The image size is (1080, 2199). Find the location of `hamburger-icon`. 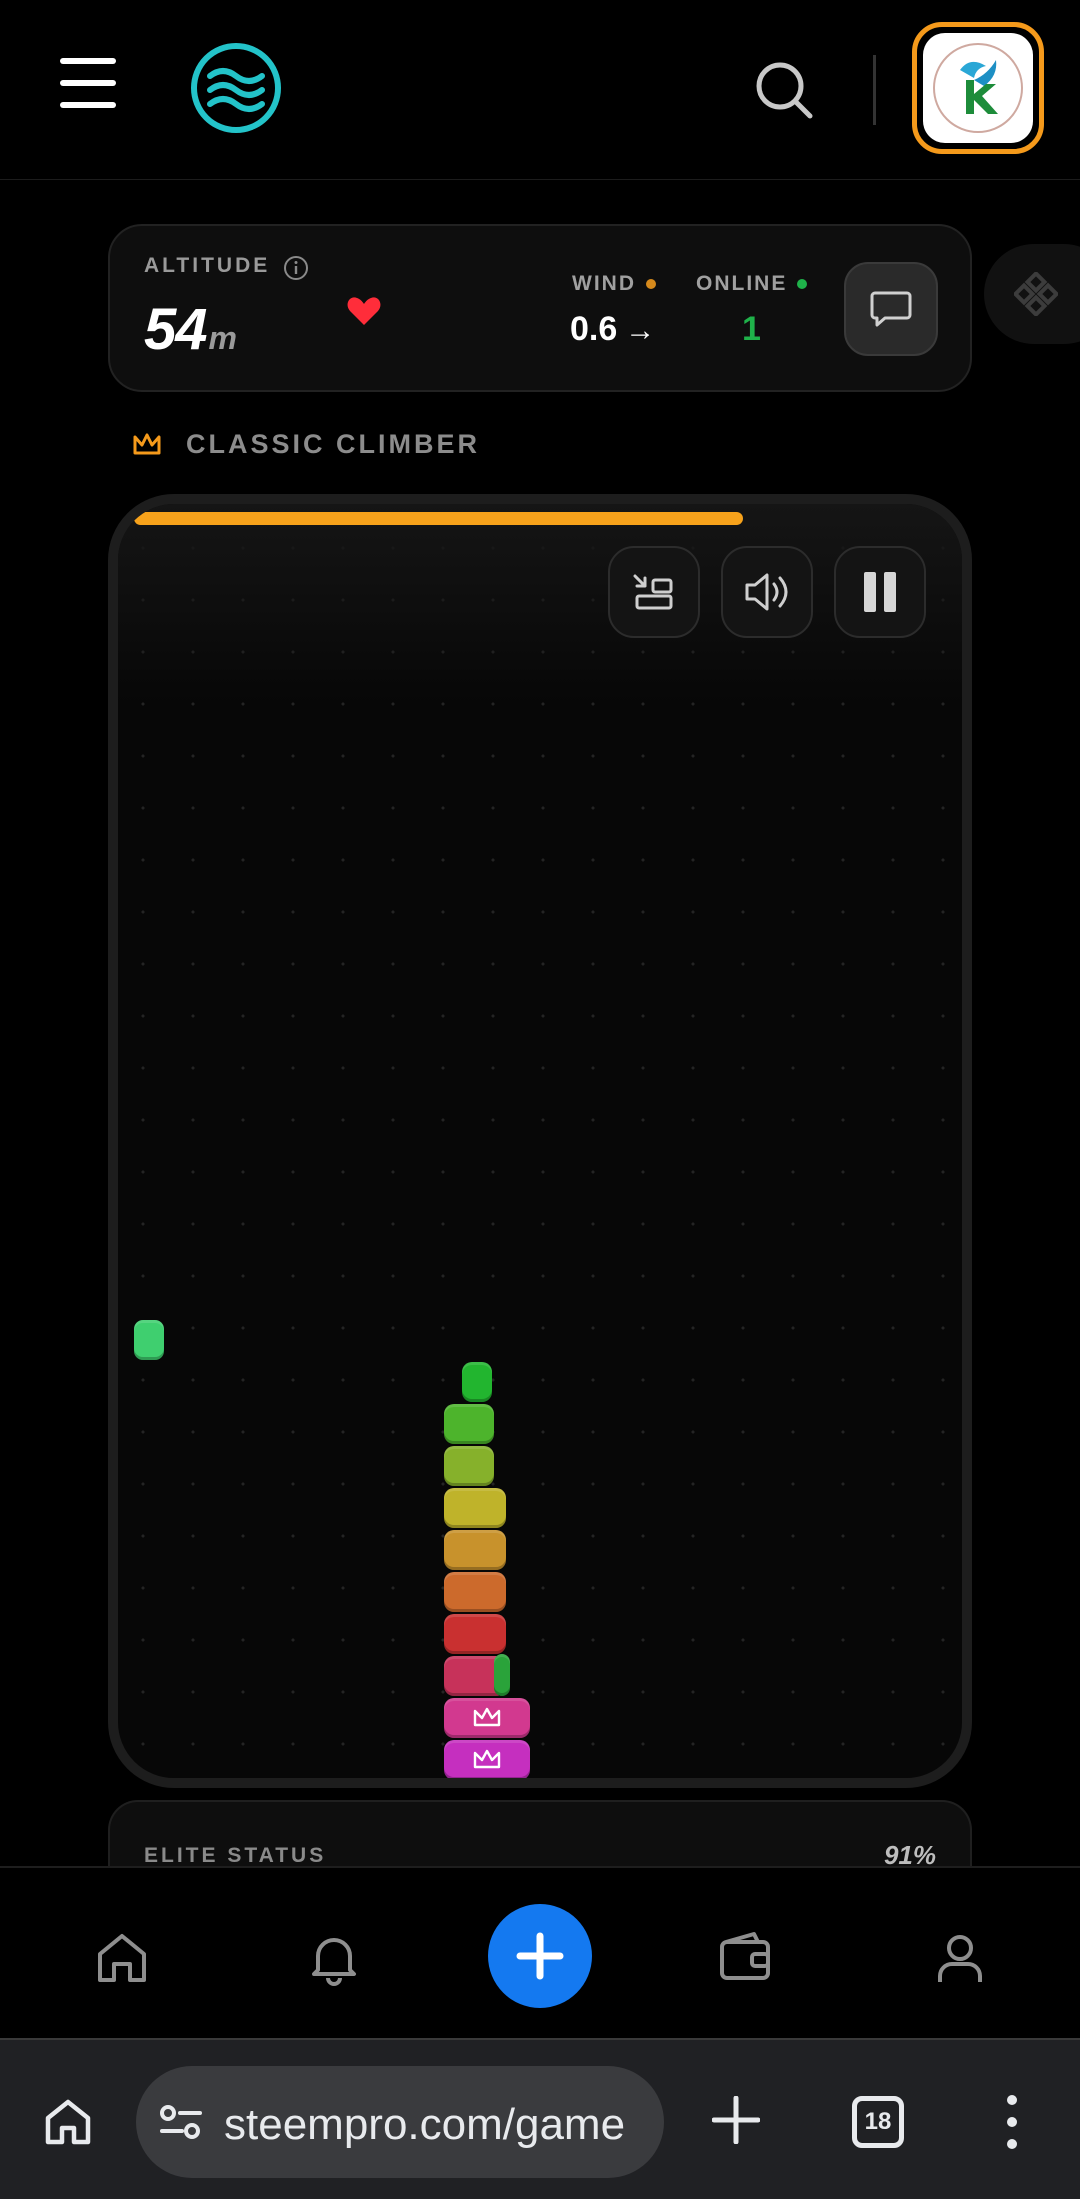

hamburger-icon is located at coordinates (88, 83).